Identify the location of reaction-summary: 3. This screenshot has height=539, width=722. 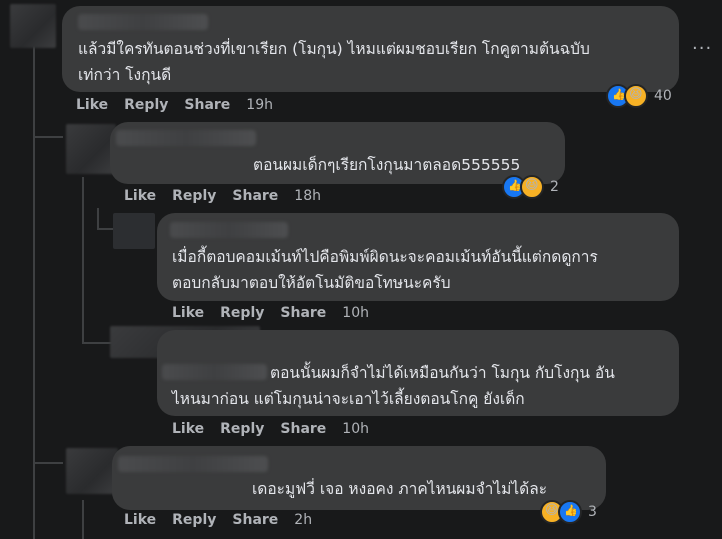
(568, 512).